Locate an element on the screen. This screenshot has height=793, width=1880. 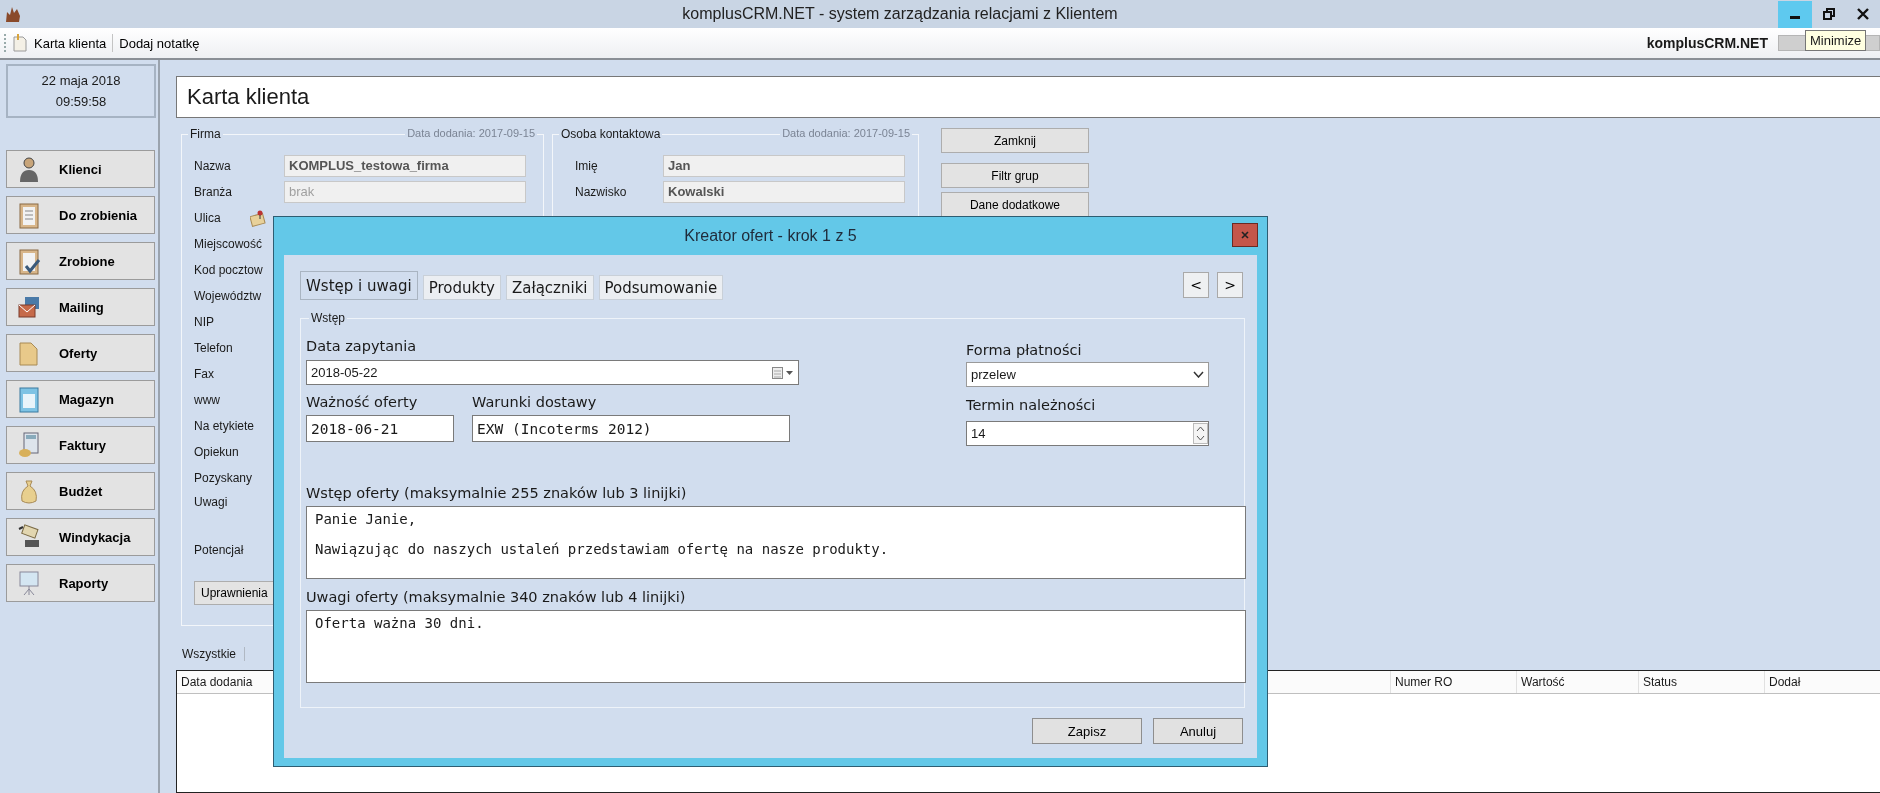
field-label: Na etykiete is located at coordinates (225, 426).